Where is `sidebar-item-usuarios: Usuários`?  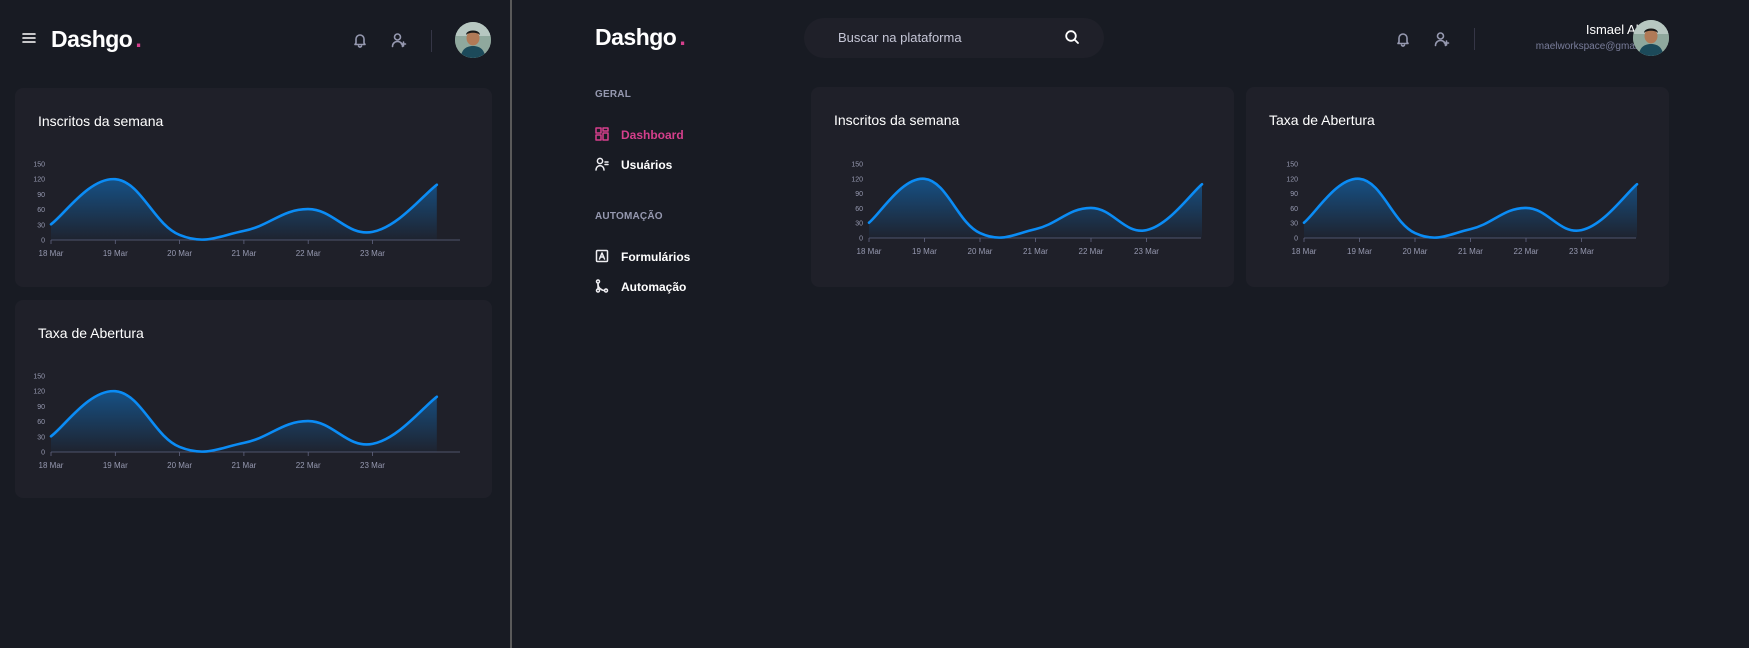
sidebar-item-usuarios: Usuários is located at coordinates (633, 165).